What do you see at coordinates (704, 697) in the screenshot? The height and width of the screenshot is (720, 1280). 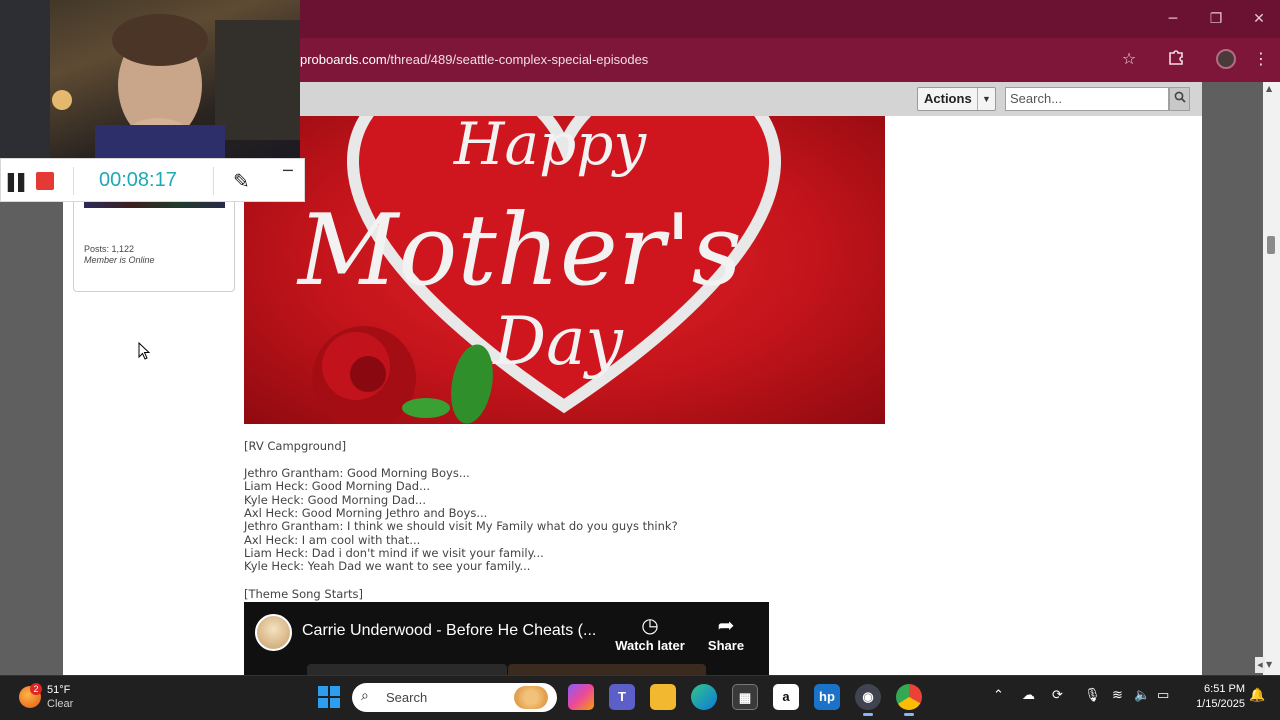 I see `edge-icon` at bounding box center [704, 697].